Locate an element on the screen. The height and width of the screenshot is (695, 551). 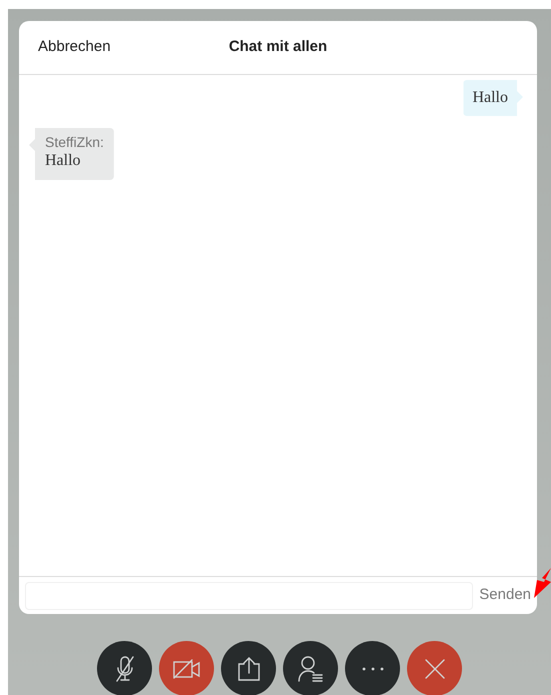
sender-name: SteffiZkn: is located at coordinates (74, 142).